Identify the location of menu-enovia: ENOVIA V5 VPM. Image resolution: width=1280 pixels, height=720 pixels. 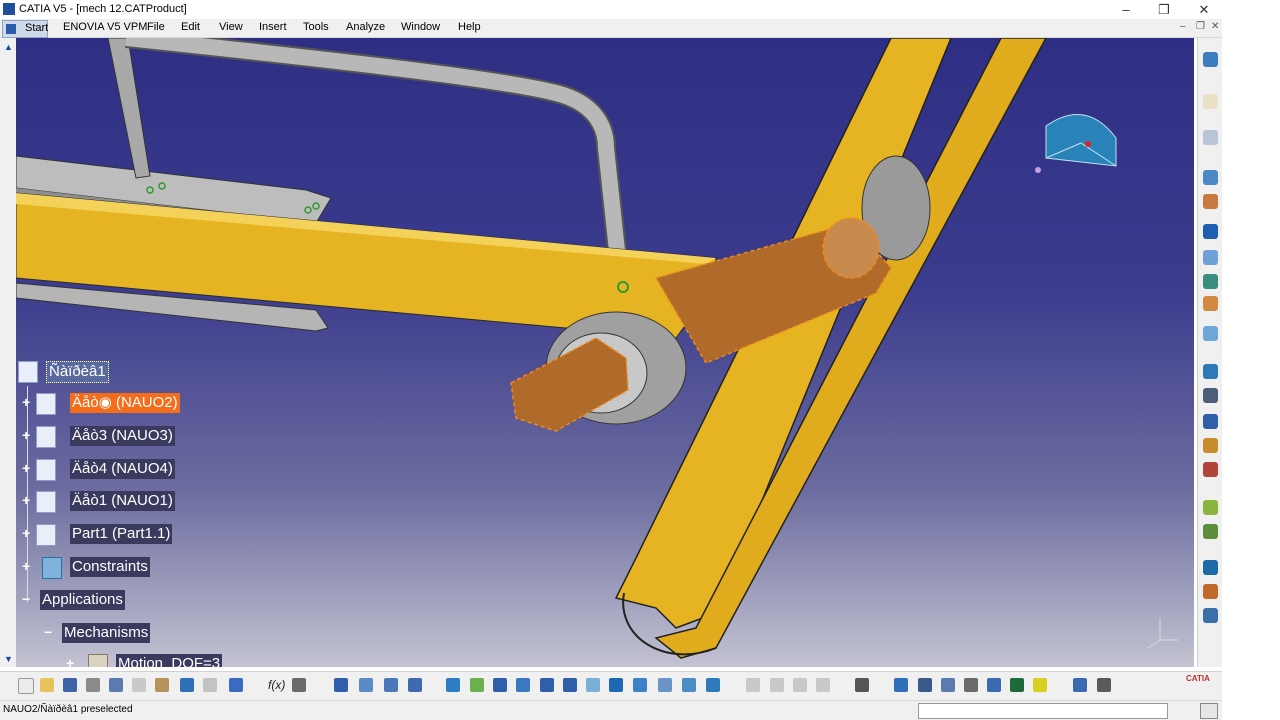
(105, 27).